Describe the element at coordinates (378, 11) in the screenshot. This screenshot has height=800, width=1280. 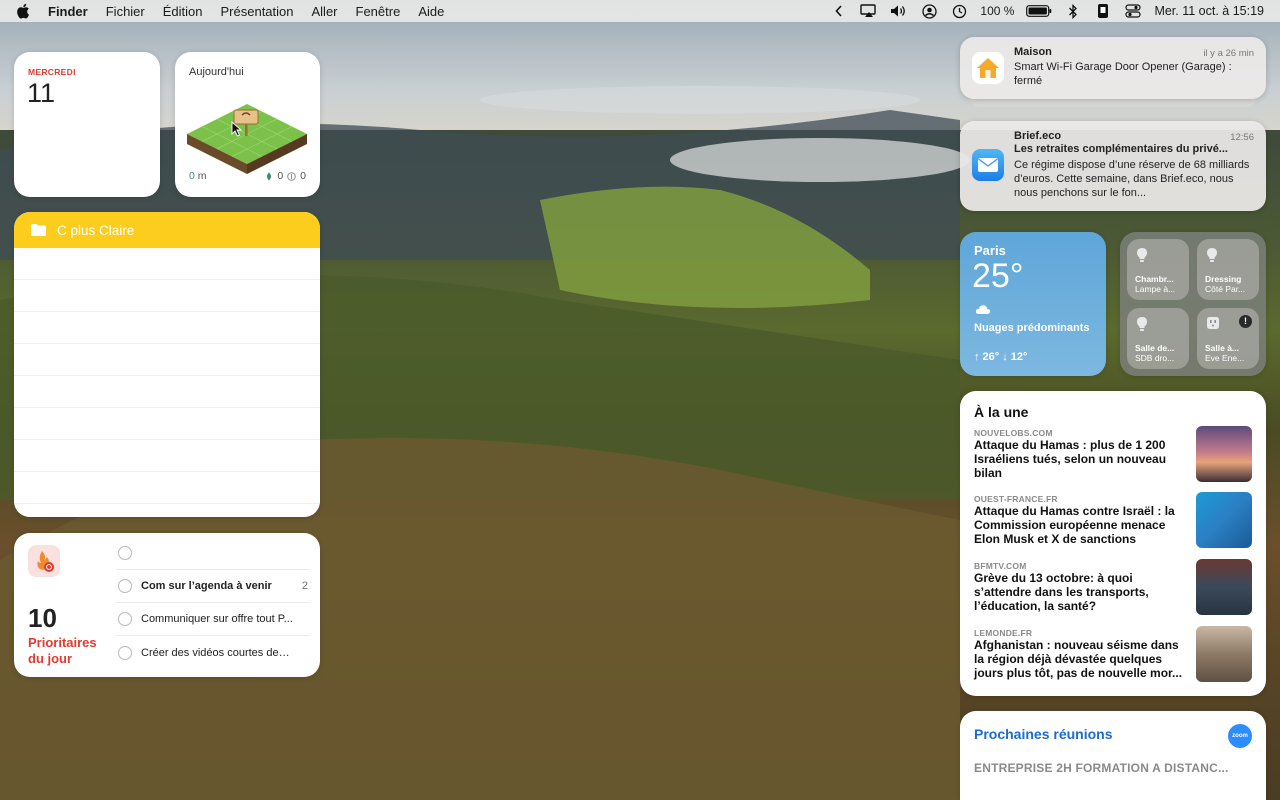
I see `menu-fenetre: Fenêtre` at that location.